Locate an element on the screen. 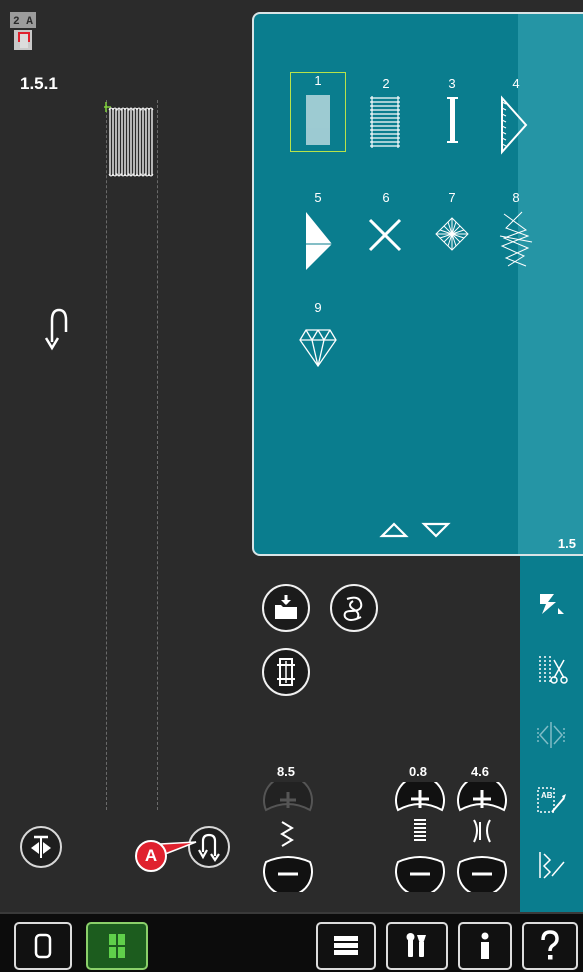  stitch-density-icon is located at coordinates (482, 831).